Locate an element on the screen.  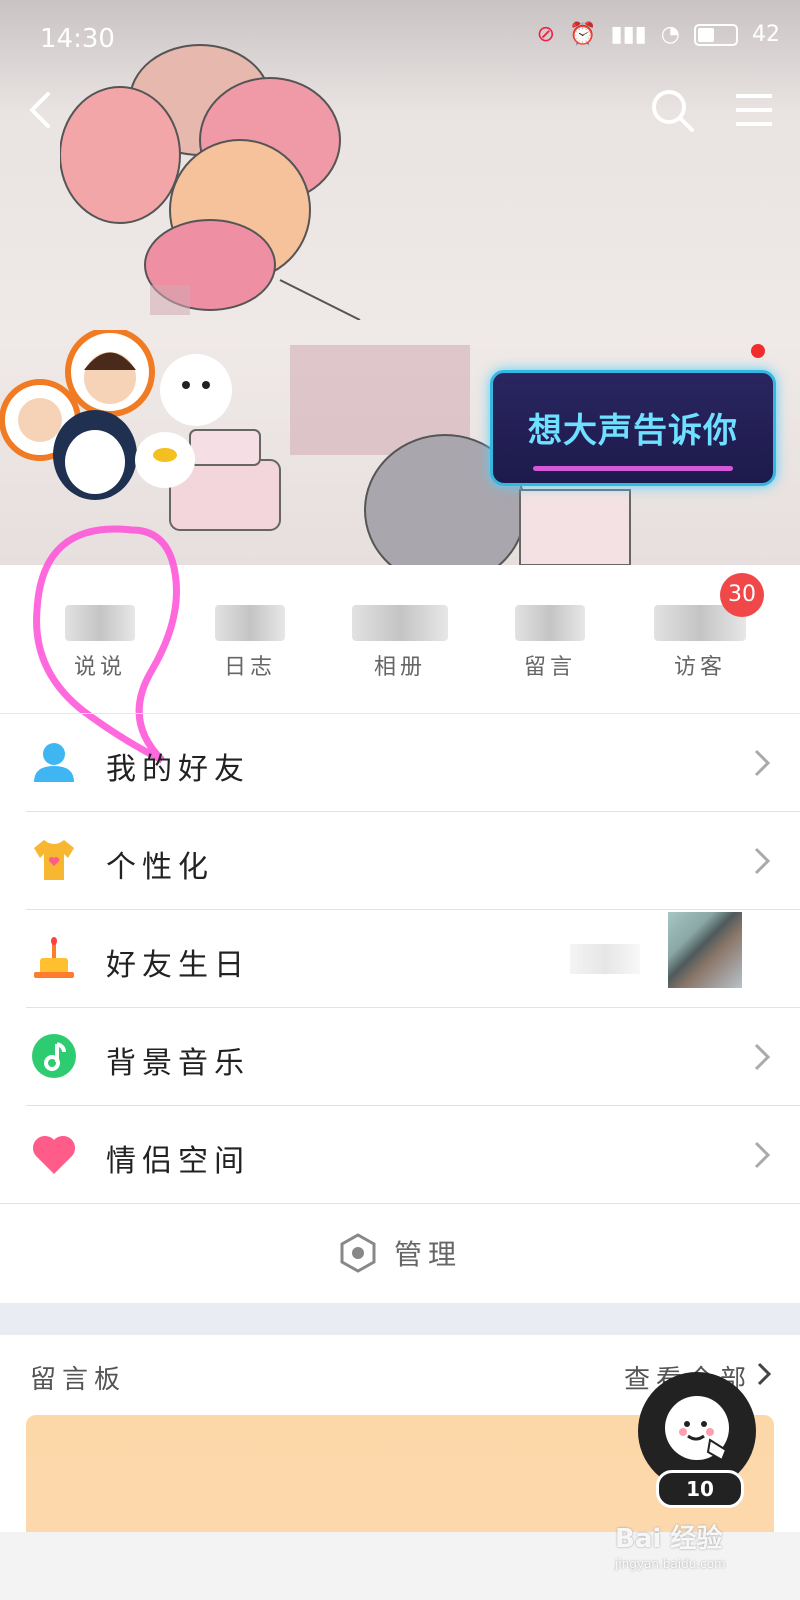
manage-label: 管理 is located at coordinates (427, 1254).